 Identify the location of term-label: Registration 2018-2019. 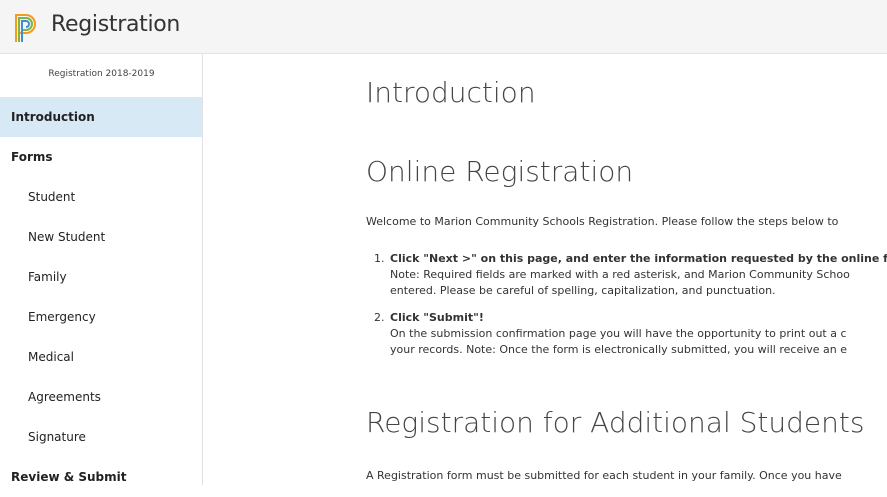
(101, 74).